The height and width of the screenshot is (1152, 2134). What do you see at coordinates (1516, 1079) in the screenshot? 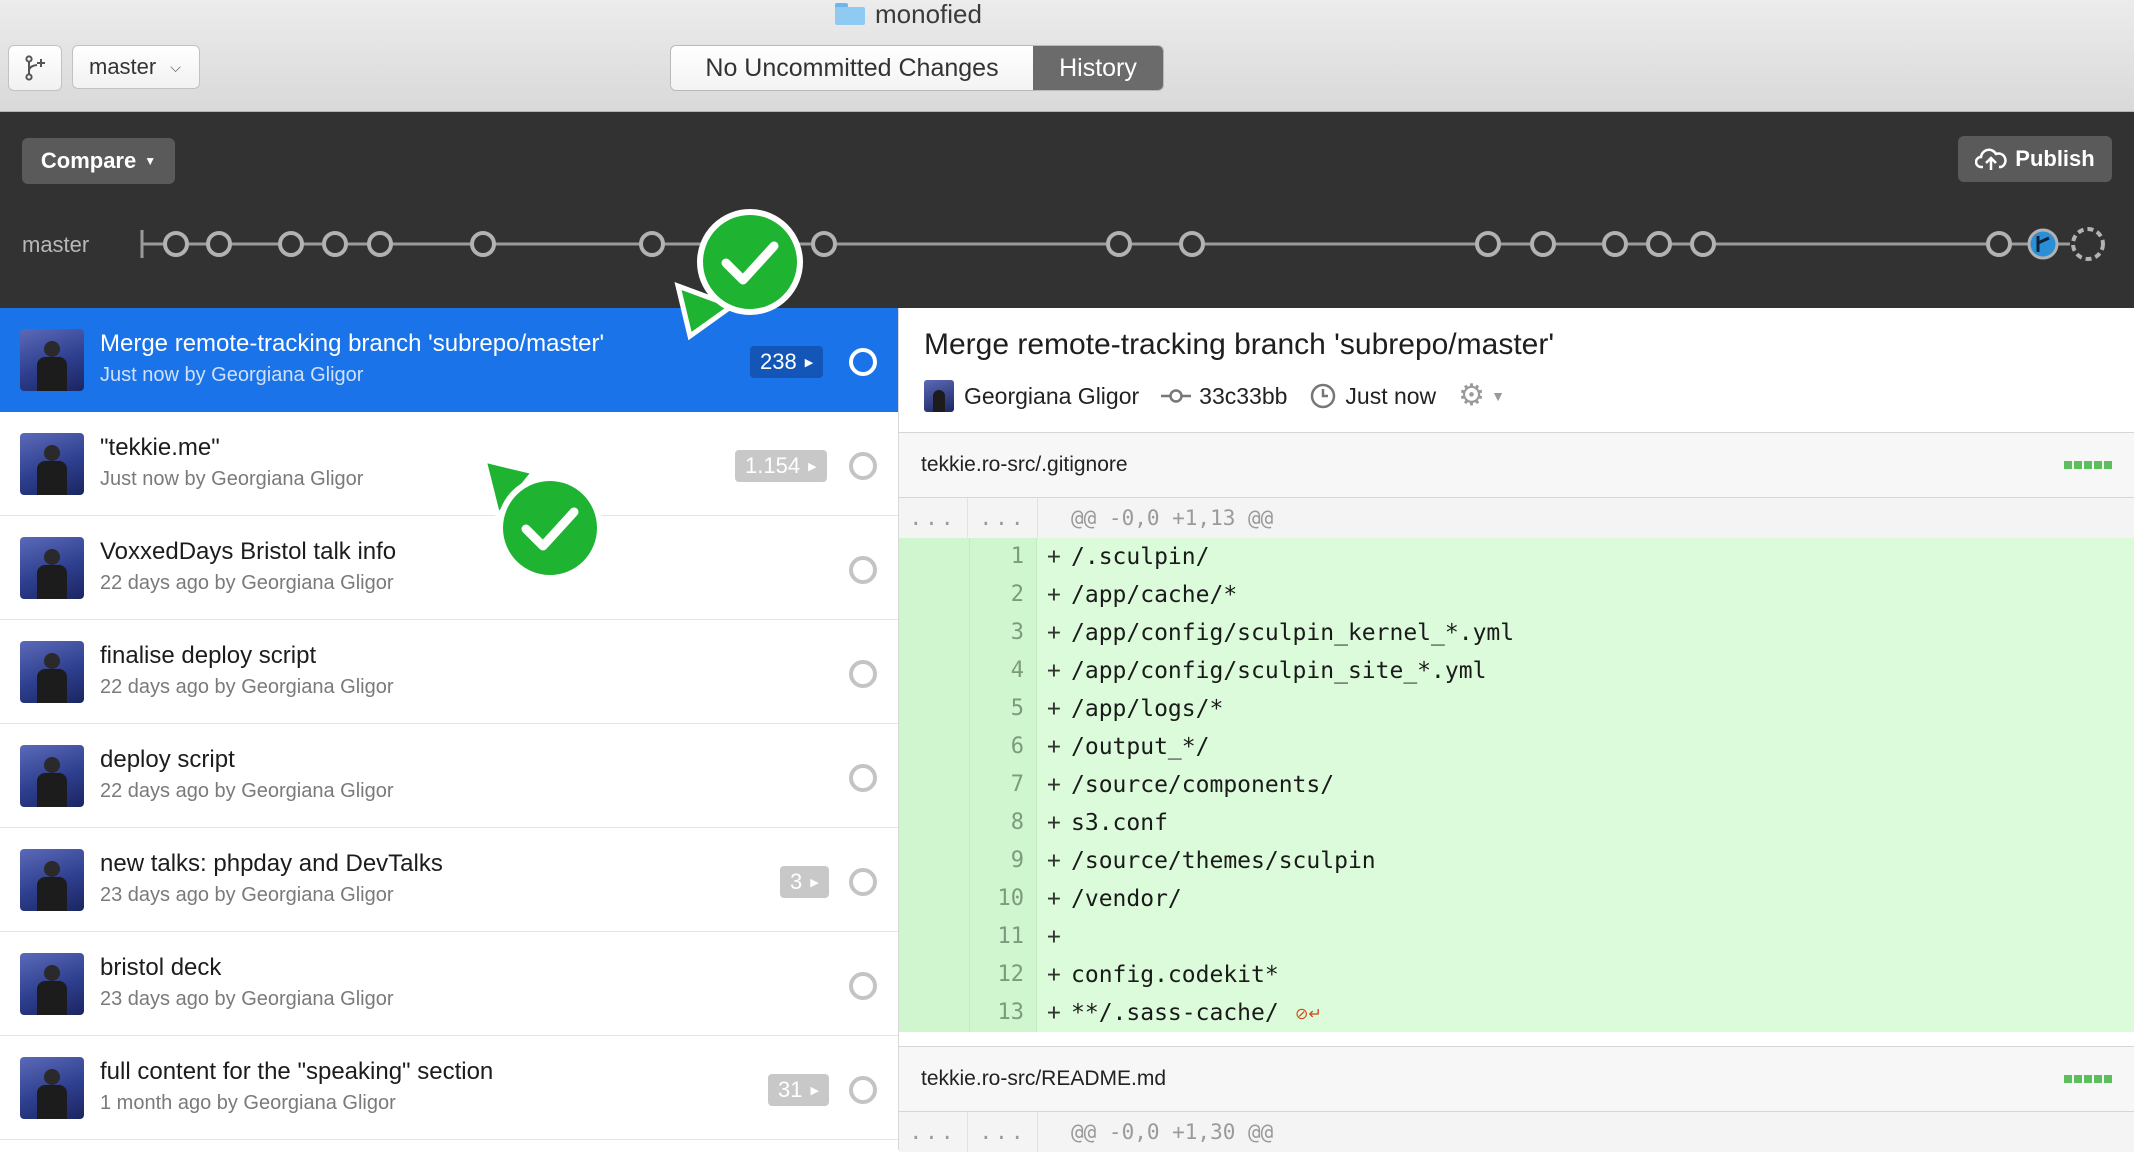
I see `file-header: tekkie.ro-src/README.md` at bounding box center [1516, 1079].